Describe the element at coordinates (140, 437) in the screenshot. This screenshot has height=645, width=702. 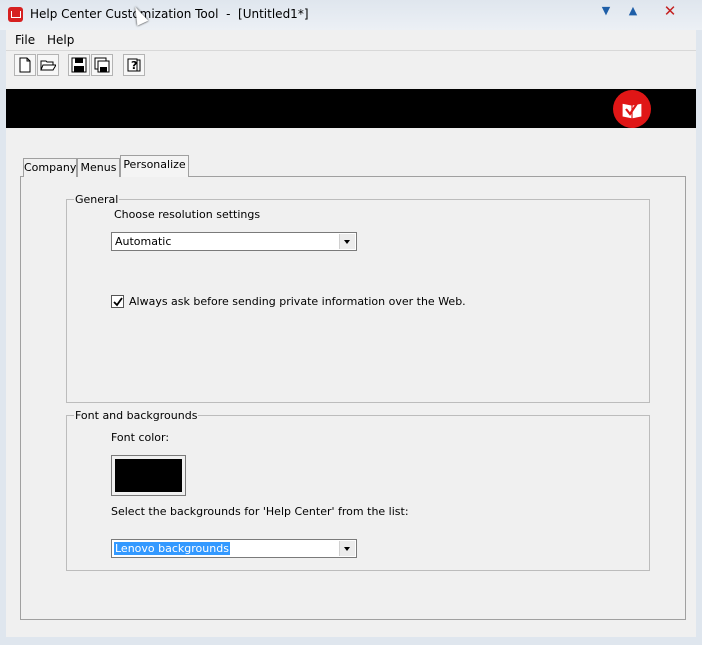
I see `font-color-label: Font color:` at that location.